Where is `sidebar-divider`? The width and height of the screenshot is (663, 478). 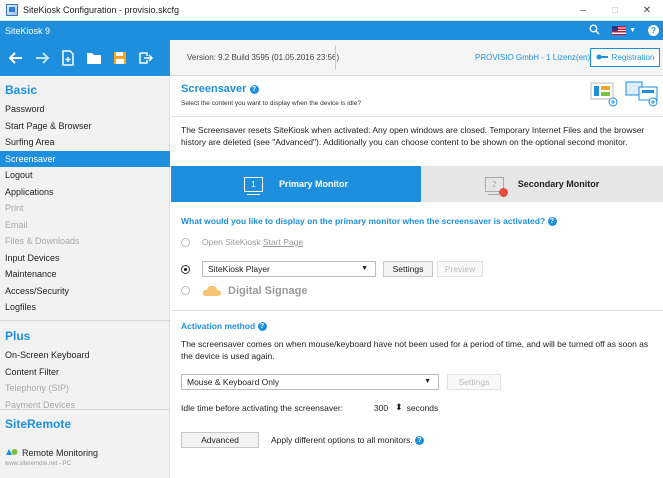 sidebar-divider is located at coordinates (85, 409).